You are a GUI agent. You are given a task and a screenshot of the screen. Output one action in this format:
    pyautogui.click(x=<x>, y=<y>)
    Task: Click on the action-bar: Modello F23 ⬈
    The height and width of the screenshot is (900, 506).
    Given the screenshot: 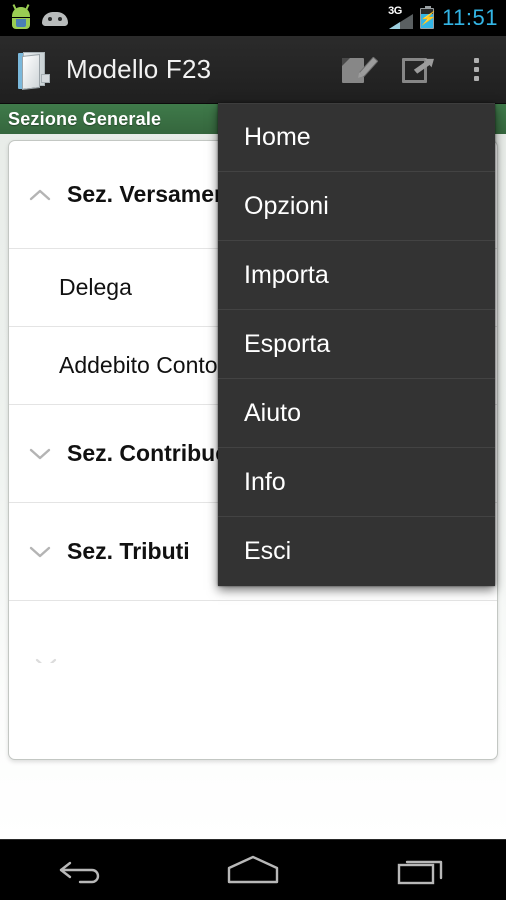 What is the action you would take?
    pyautogui.click(x=253, y=70)
    